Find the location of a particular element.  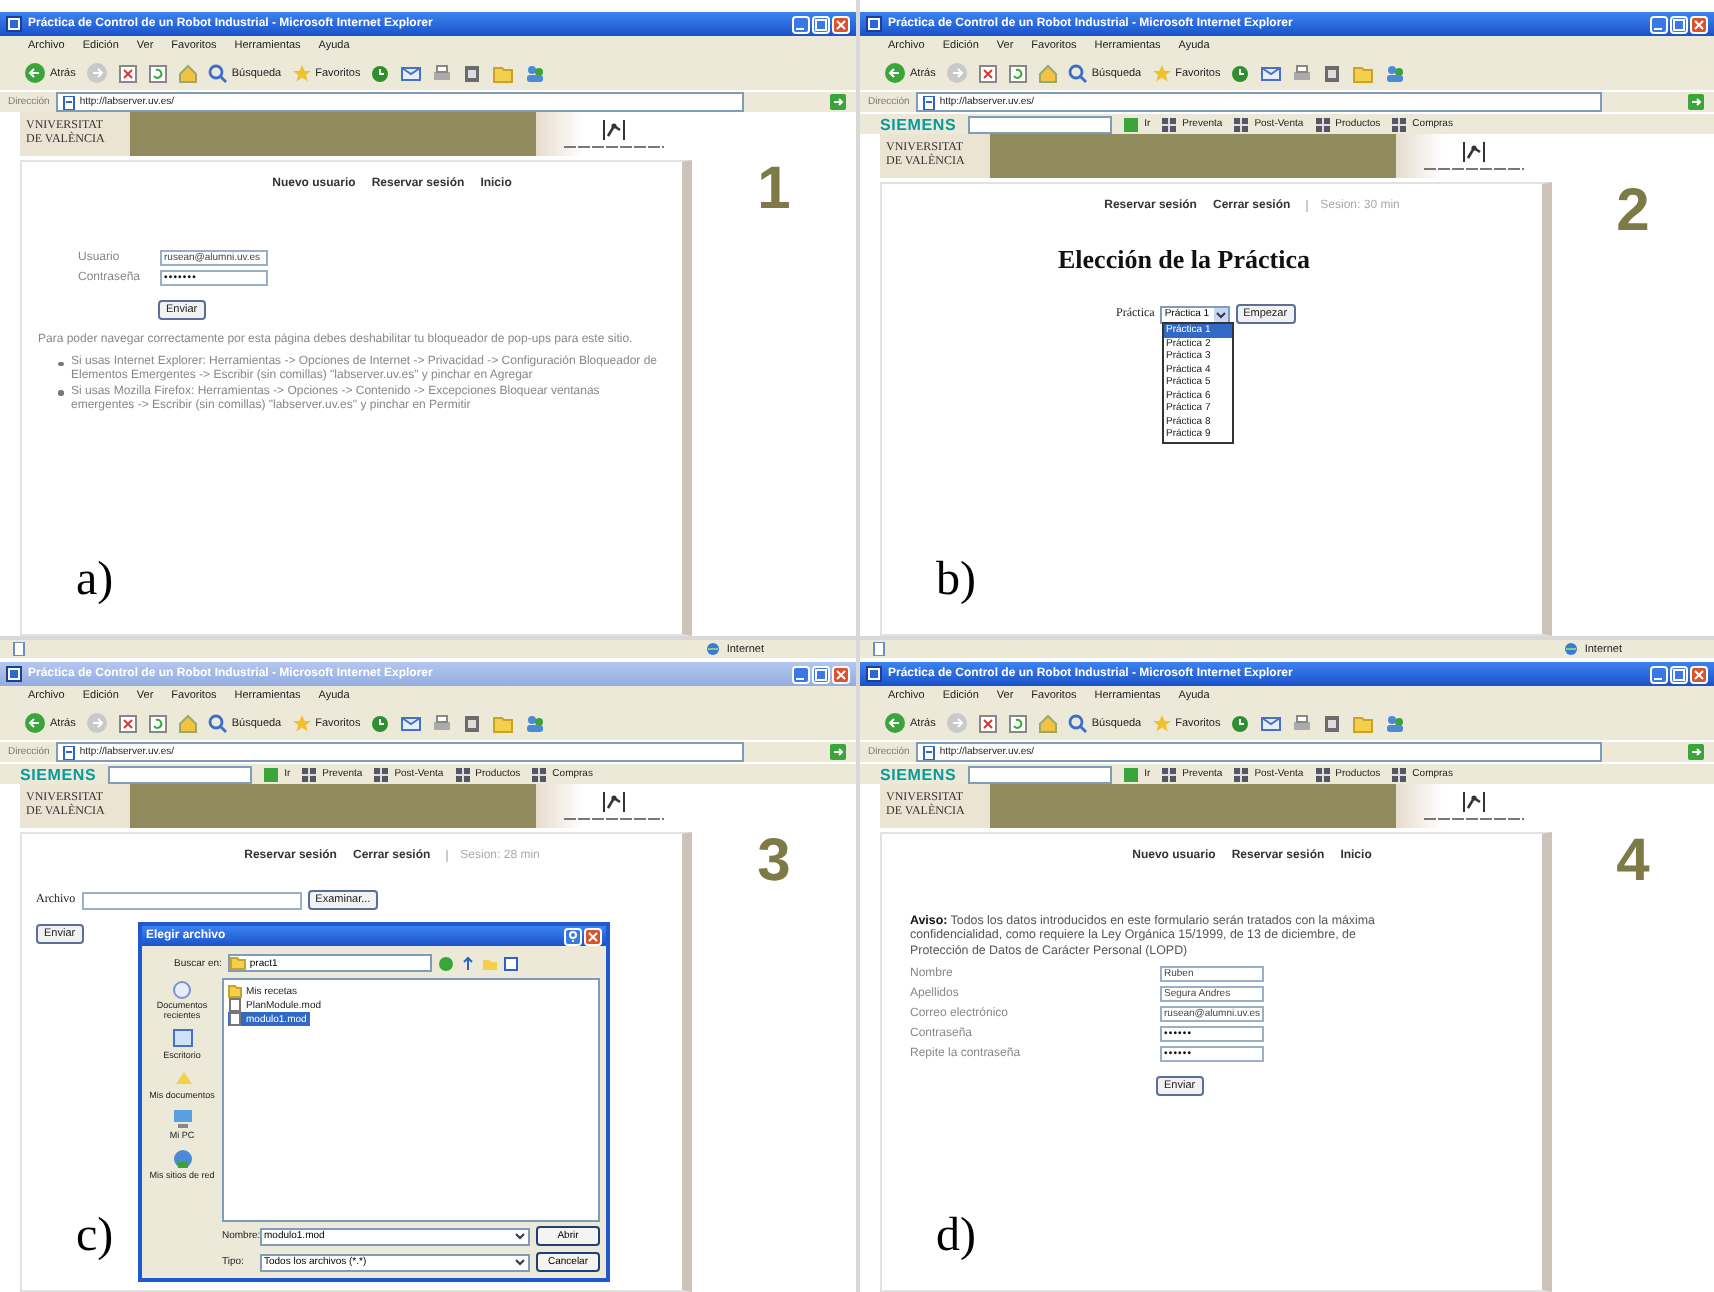

up-folder-icon is located at coordinates (467, 963).